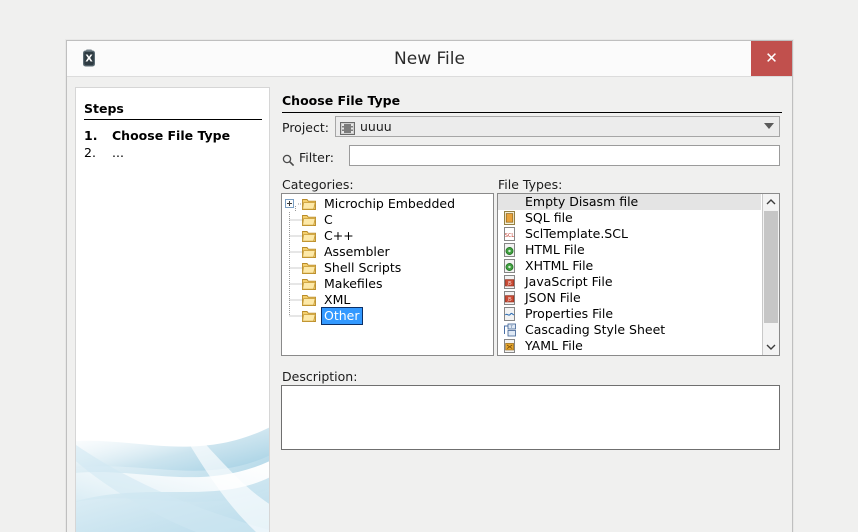 The width and height of the screenshot is (858, 532). I want to click on file-type-row: YAML File, so click(629, 346).